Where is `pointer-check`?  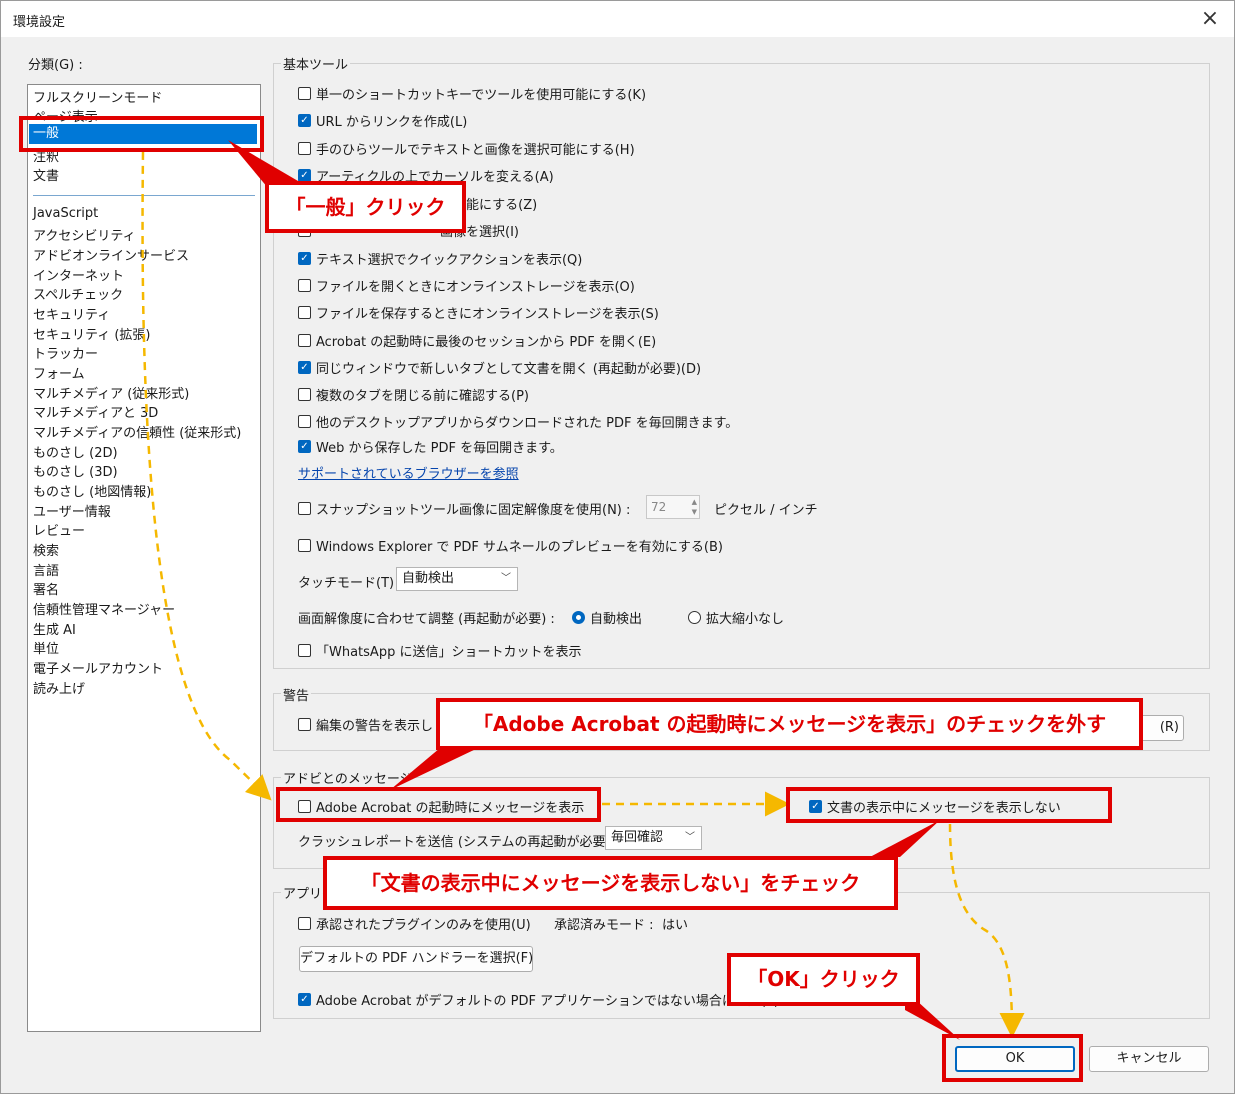 pointer-check is located at coordinates (905, 838).